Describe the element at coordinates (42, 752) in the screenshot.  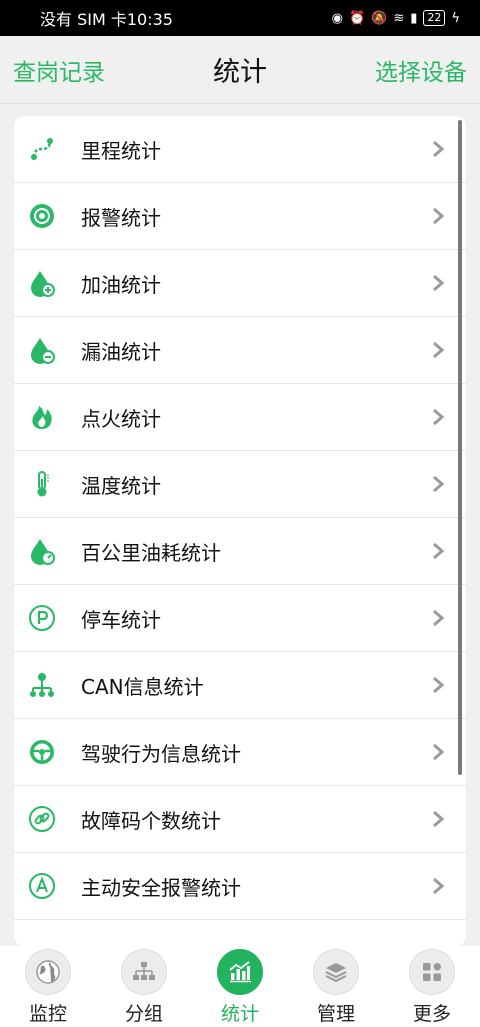
I see `steering-wheel-icon` at that location.